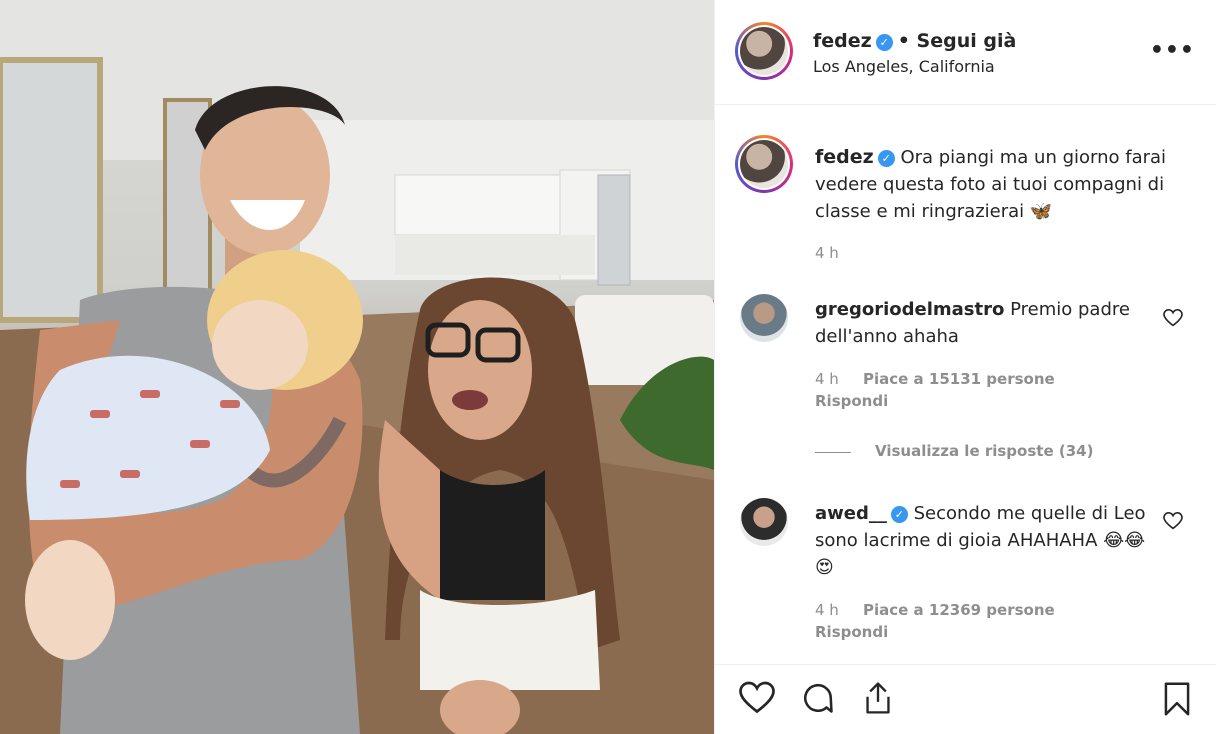 The image size is (1216, 734). I want to click on post-location: Los Angeles, California, so click(904, 66).